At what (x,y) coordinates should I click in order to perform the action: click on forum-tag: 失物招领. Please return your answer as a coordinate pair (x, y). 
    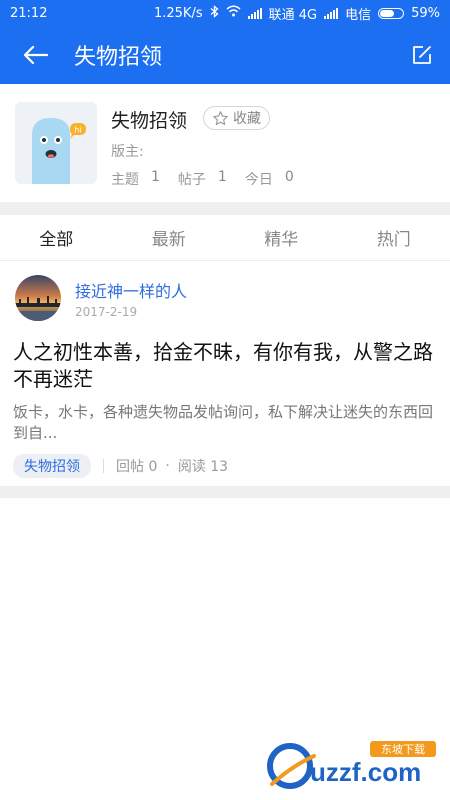
    Looking at the image, I should click on (52, 466).